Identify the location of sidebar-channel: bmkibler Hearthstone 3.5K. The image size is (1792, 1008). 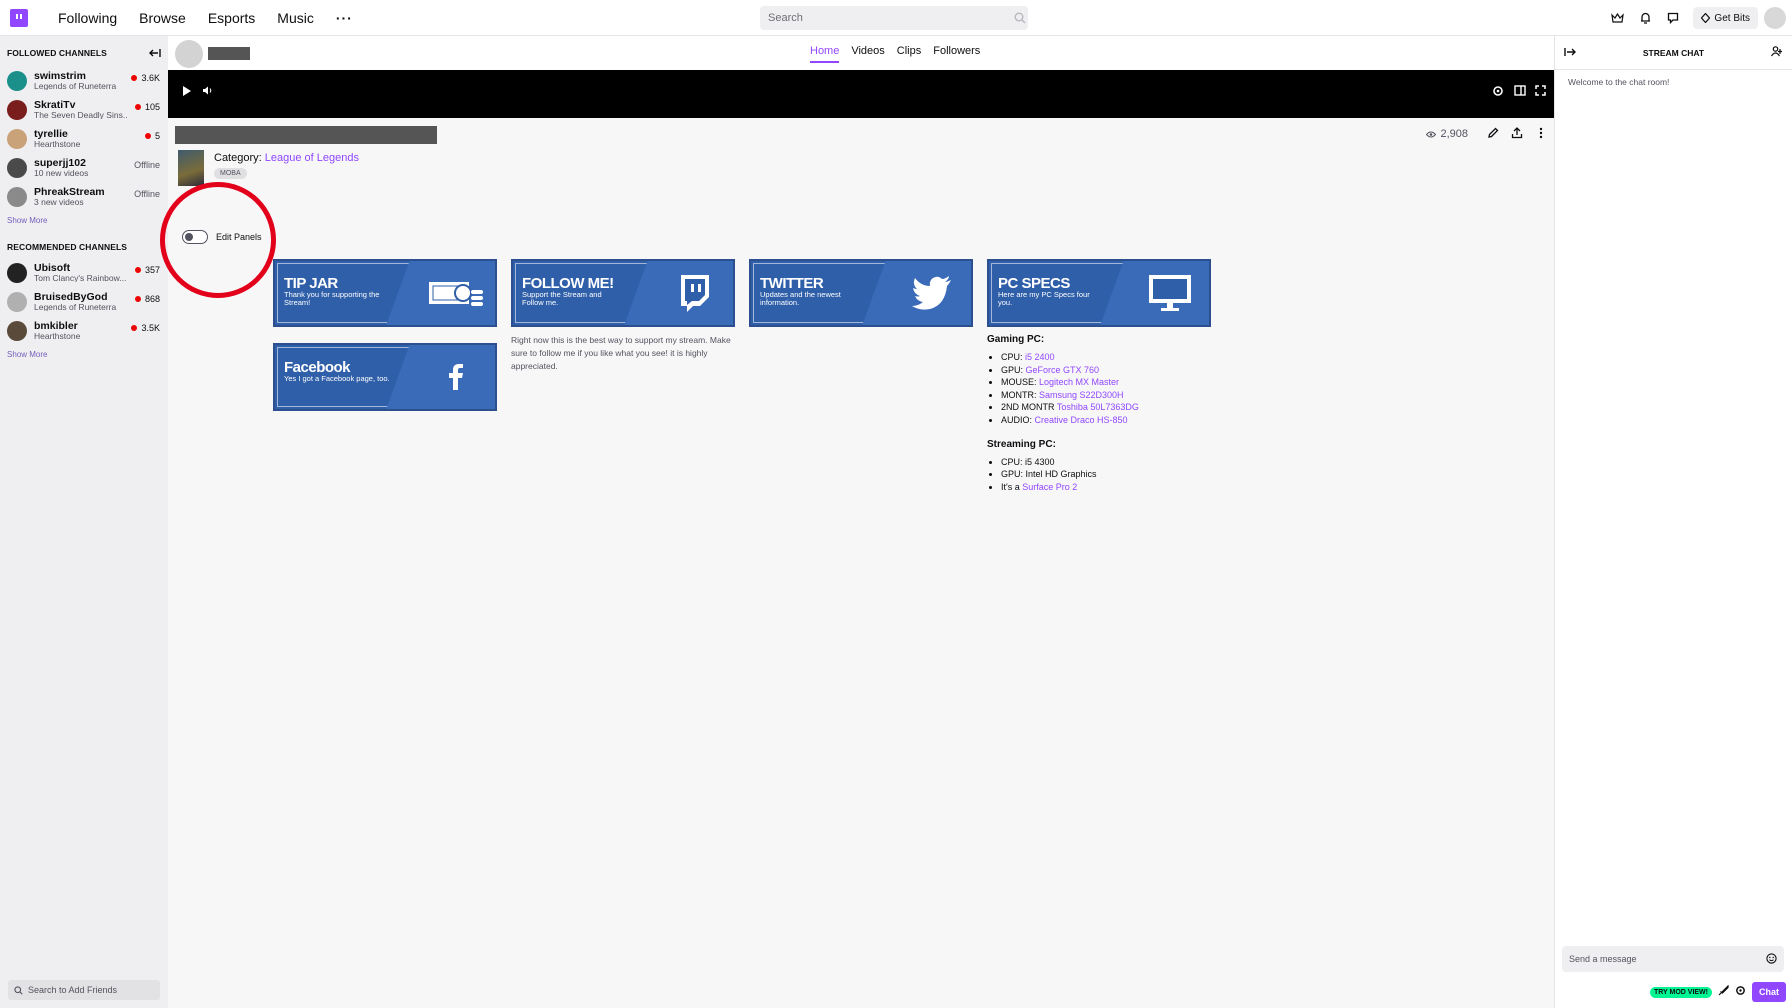
(84, 330).